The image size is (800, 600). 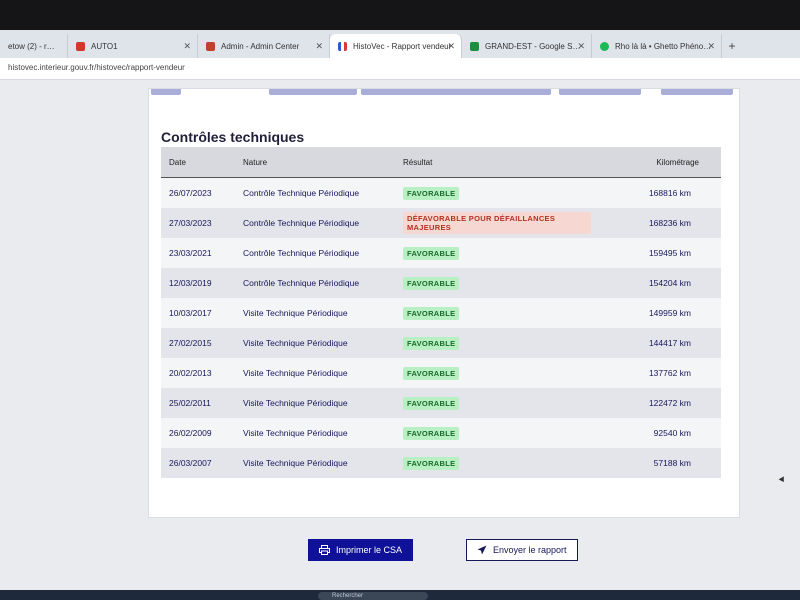 I want to click on col-kilometrage: Kilométrage, so click(x=656, y=162).